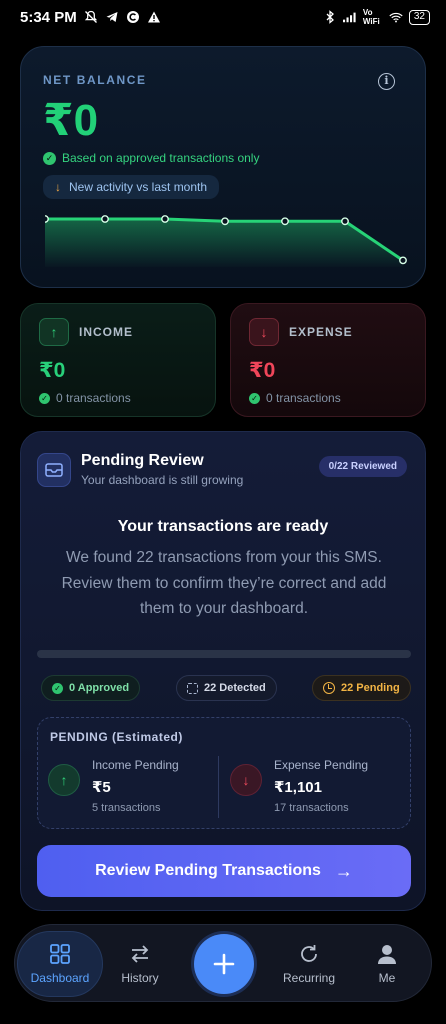 The height and width of the screenshot is (1024, 446). I want to click on warning-icon, so click(154, 17).